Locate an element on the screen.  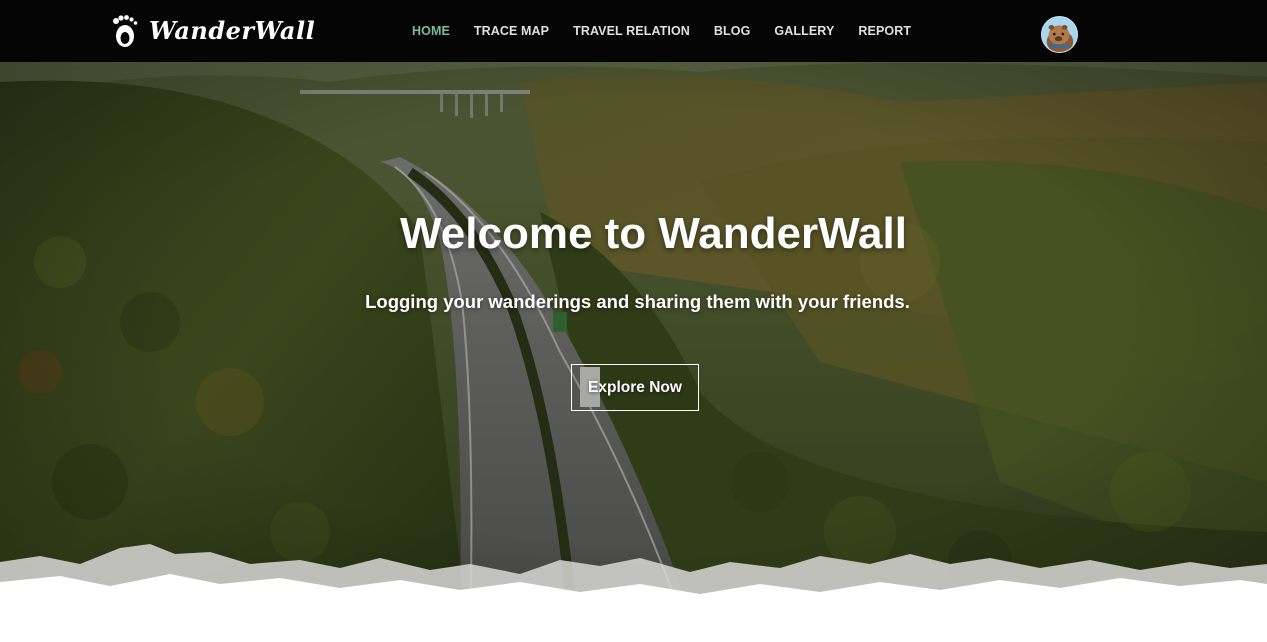
nav-gallery: GALLERY is located at coordinates (804, 31).